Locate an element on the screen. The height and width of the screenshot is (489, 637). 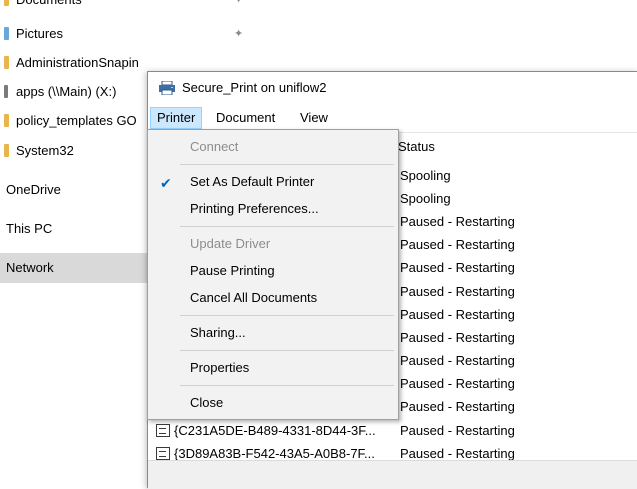
menu-item-label: Pause Printing is located at coordinates (232, 270).